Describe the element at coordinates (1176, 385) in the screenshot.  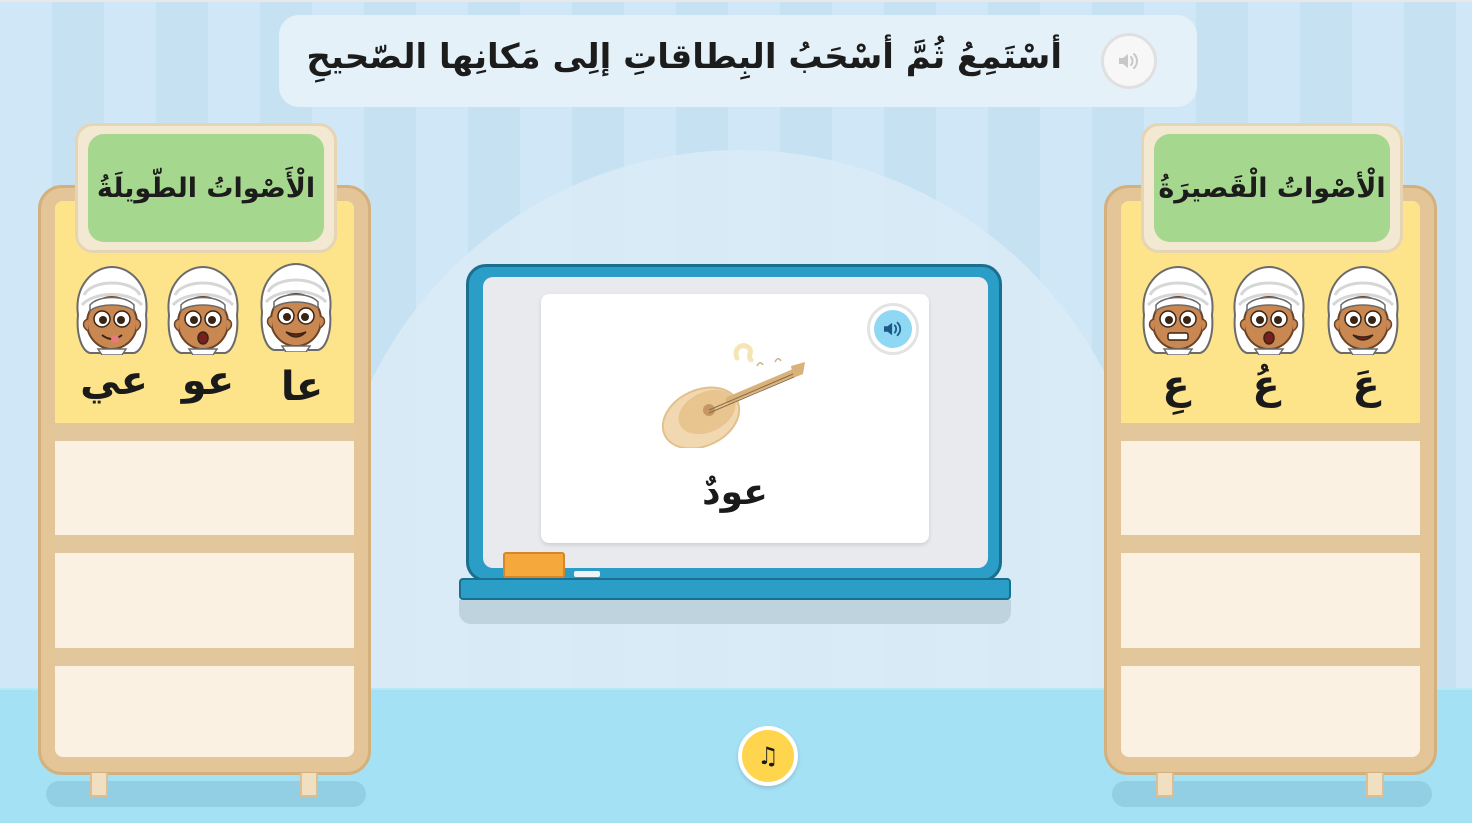
I see `short-sound-label: عِ` at that location.